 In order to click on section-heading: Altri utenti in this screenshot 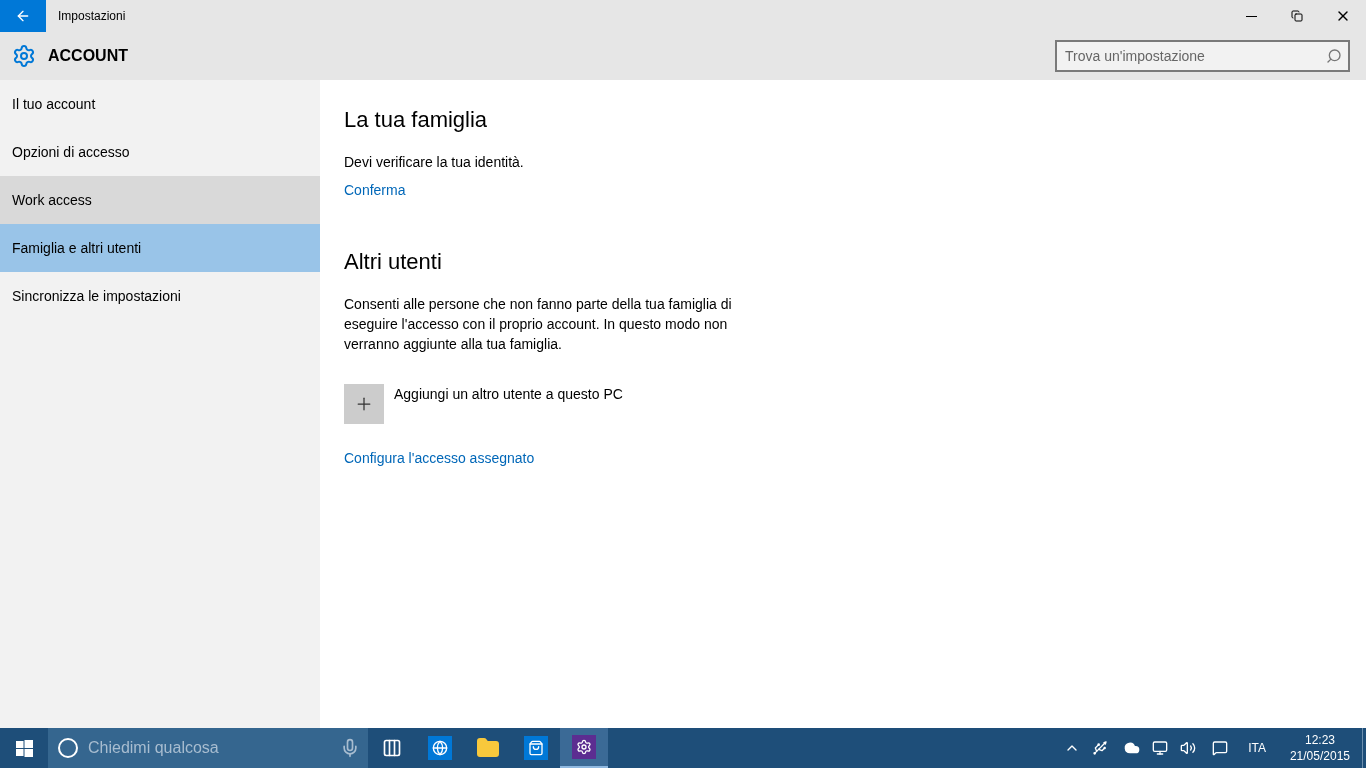, I will do `click(393, 262)`.